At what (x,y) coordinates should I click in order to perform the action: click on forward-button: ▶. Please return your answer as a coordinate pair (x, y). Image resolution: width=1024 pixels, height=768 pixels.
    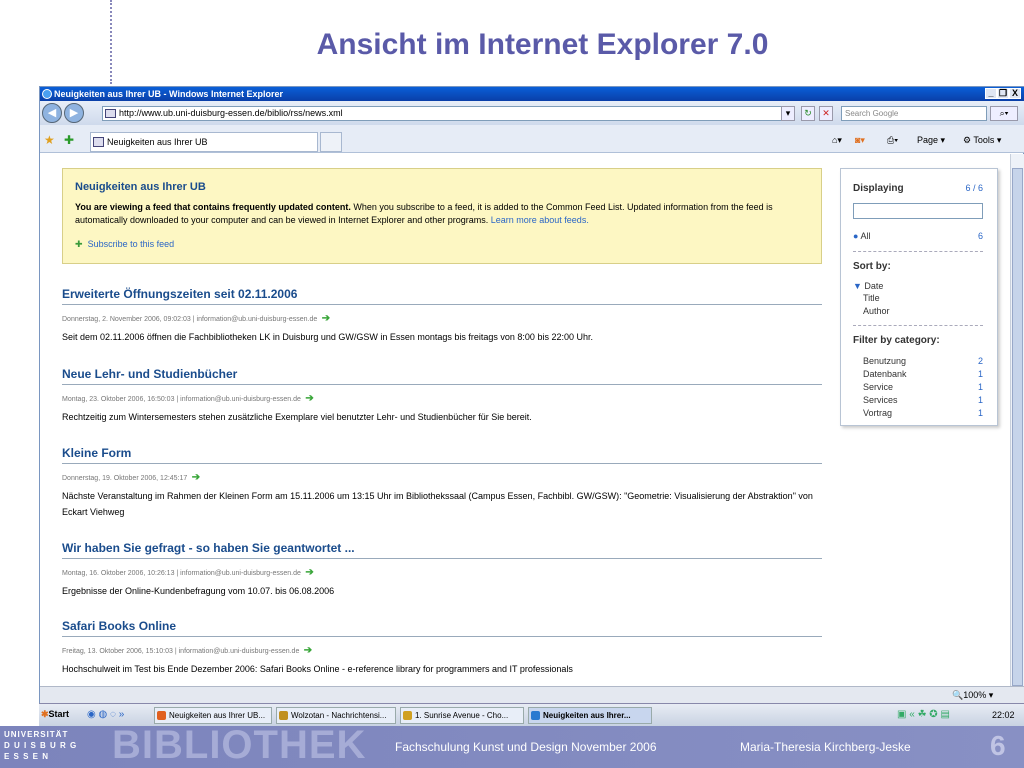
    Looking at the image, I should click on (74, 113).